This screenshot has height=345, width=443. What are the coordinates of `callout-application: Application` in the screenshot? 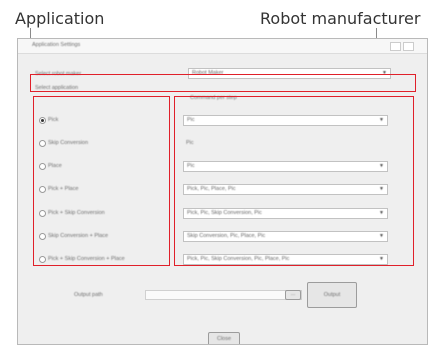 It's located at (60, 18).